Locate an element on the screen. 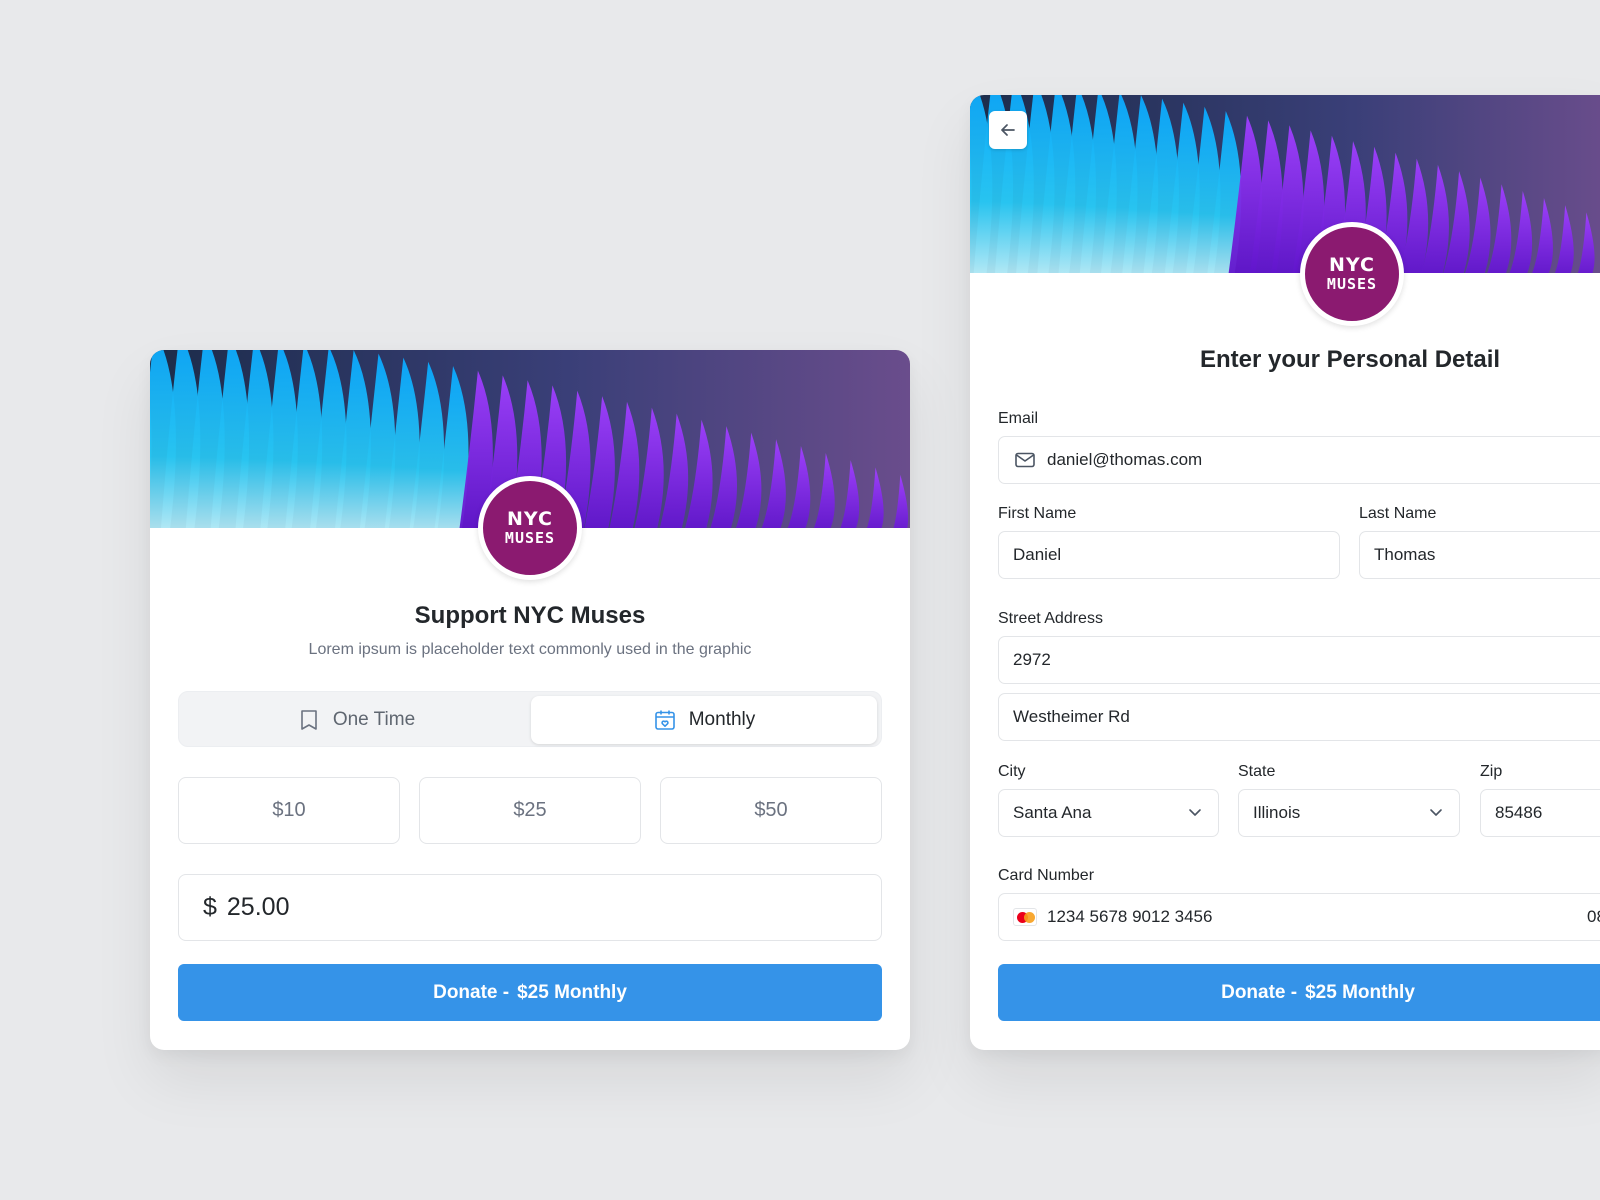 The image size is (1600, 1200). mastercard-icon is located at coordinates (1025, 917).